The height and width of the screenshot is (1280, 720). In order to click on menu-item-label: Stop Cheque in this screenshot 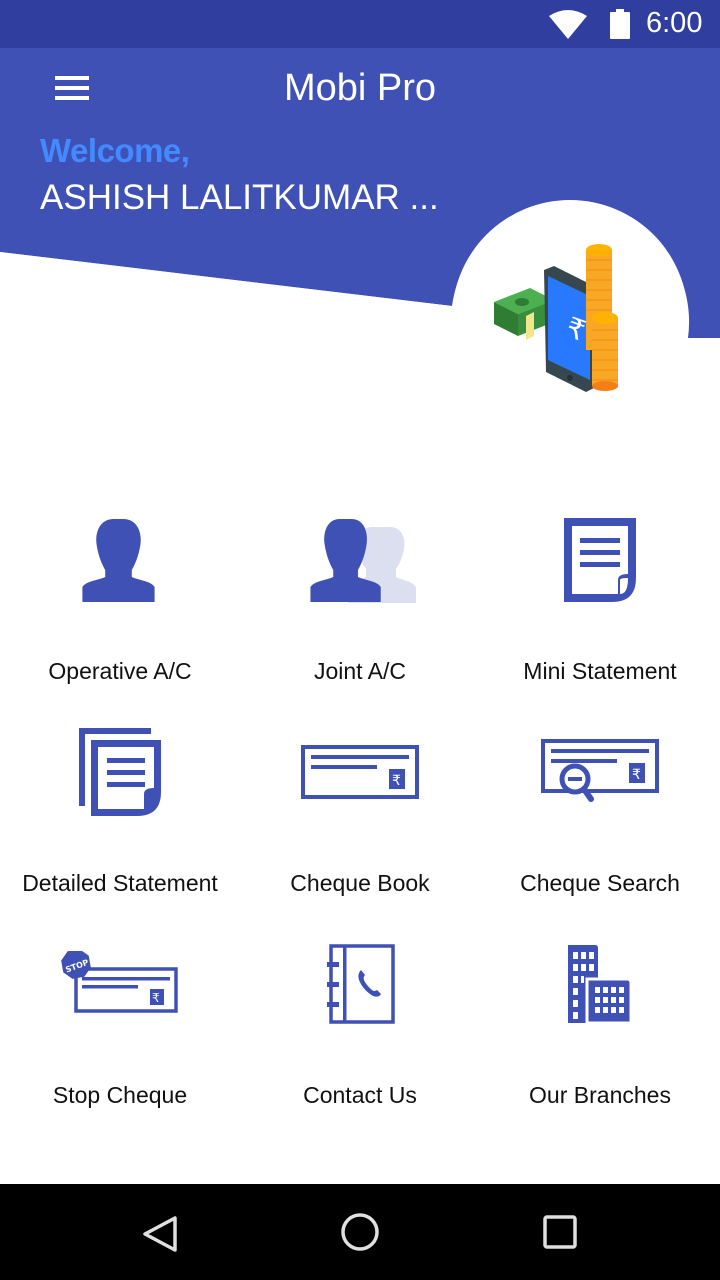, I will do `click(120, 1095)`.